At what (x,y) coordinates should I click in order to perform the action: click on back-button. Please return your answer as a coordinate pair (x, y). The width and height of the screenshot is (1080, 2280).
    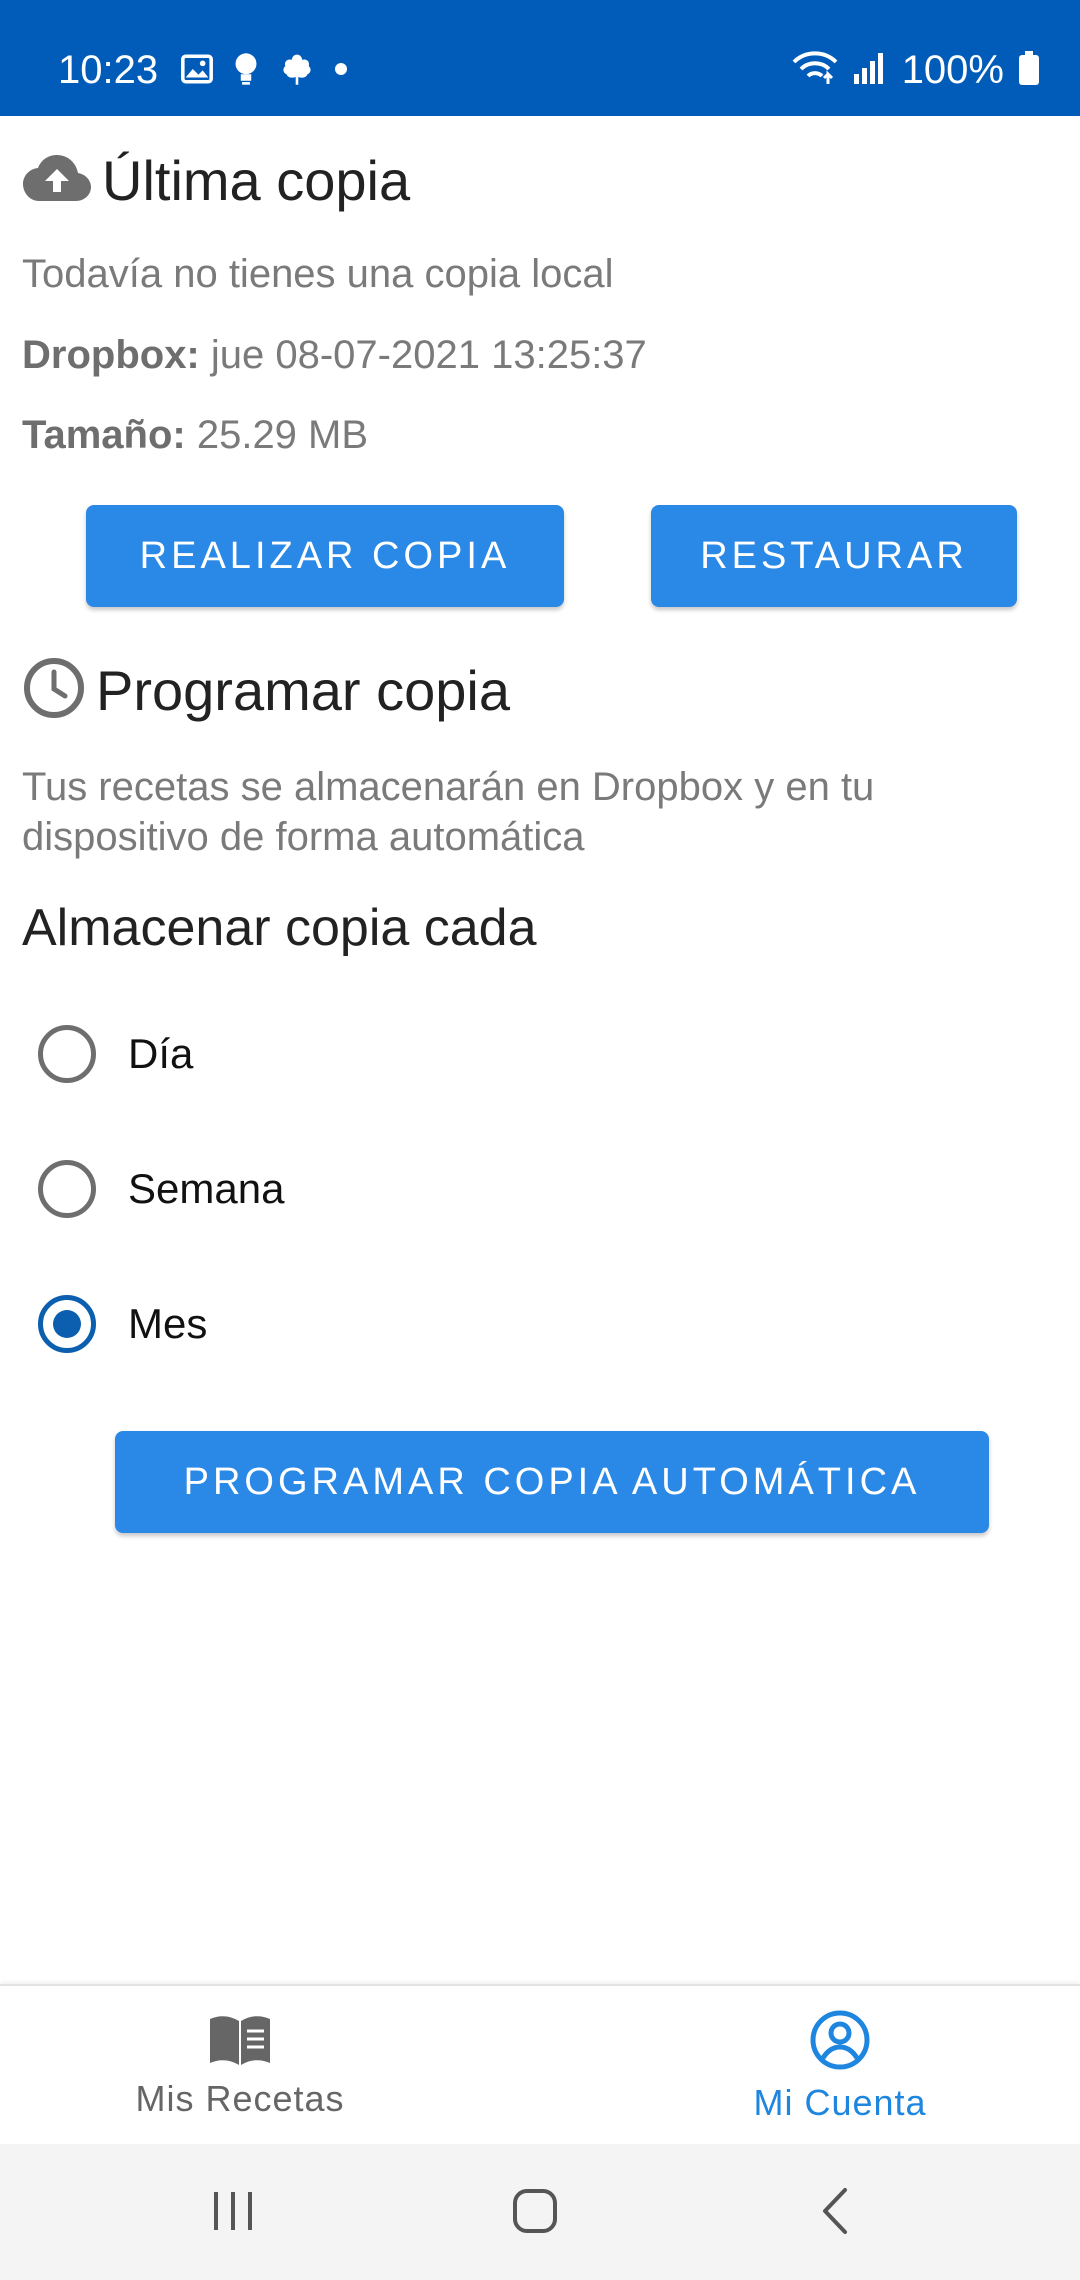
    Looking at the image, I should click on (837, 2213).